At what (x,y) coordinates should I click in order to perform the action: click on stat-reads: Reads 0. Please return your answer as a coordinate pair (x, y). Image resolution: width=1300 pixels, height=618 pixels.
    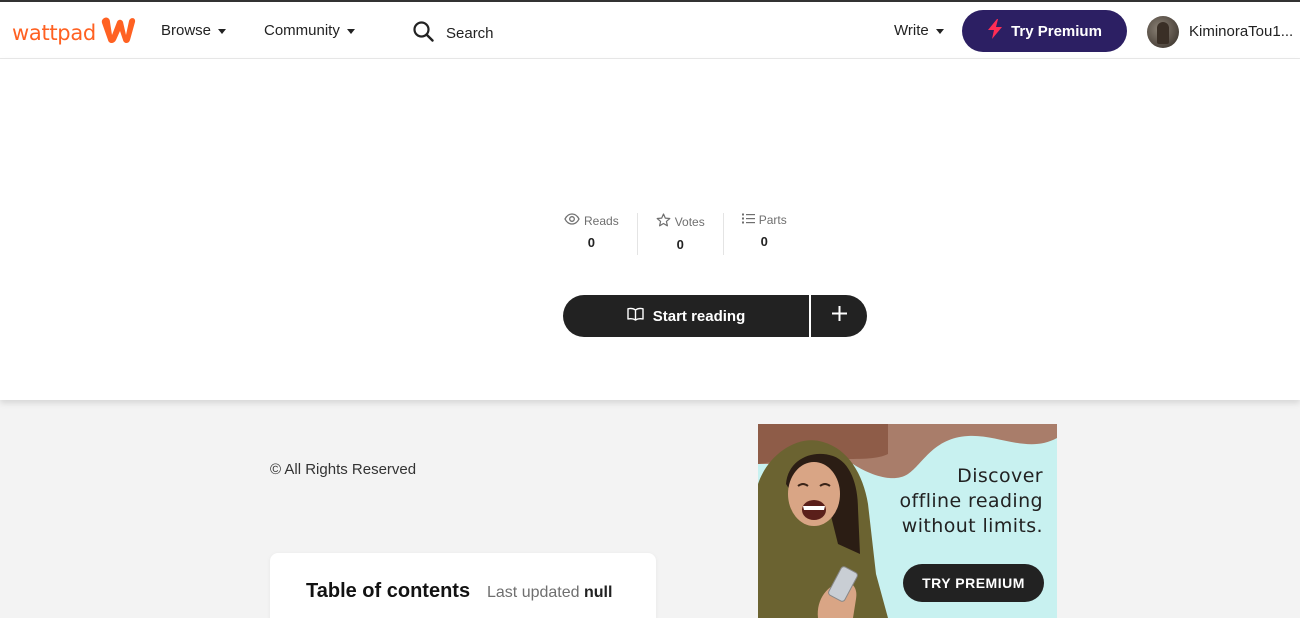
    Looking at the image, I should click on (596, 234).